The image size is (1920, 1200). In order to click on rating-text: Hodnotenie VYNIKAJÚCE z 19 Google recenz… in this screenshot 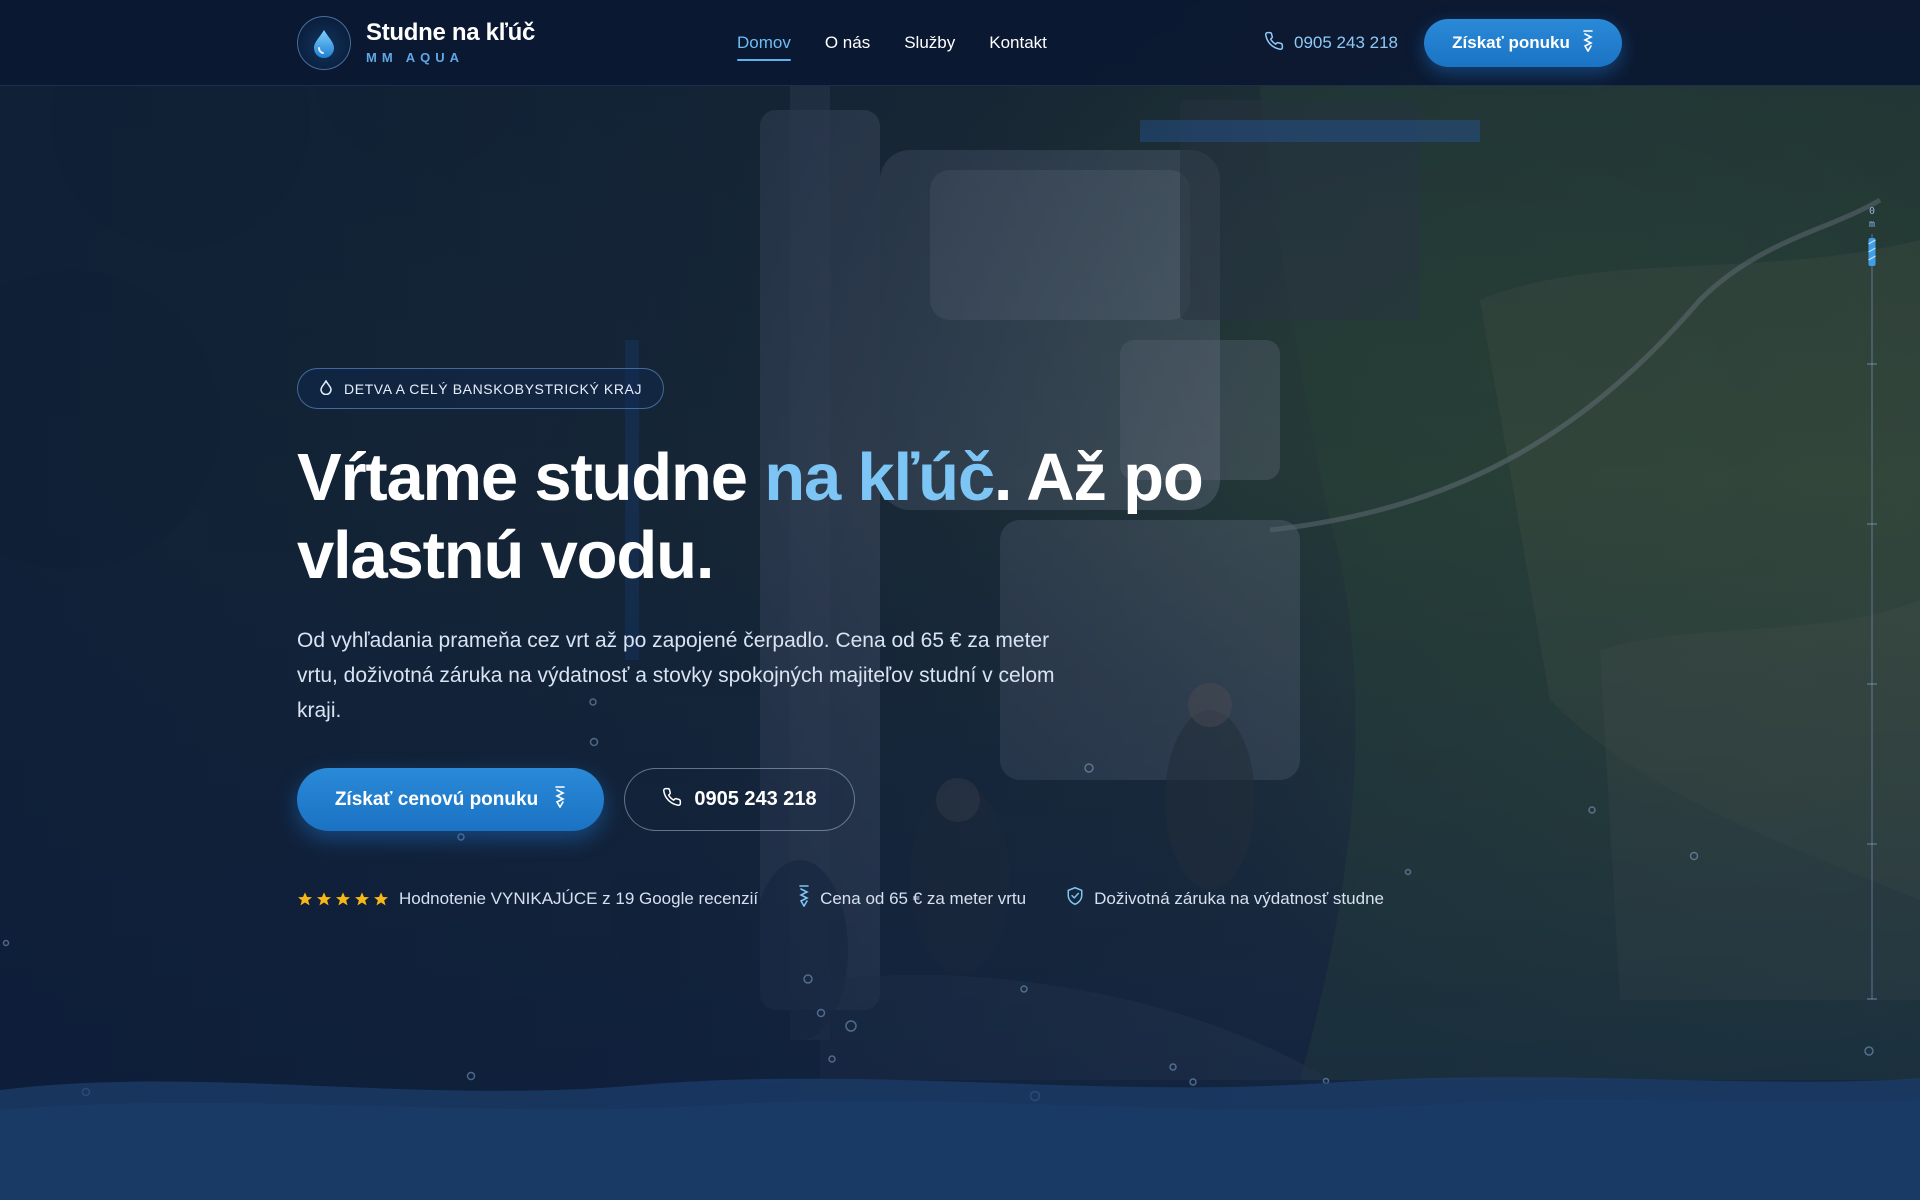, I will do `click(579, 898)`.